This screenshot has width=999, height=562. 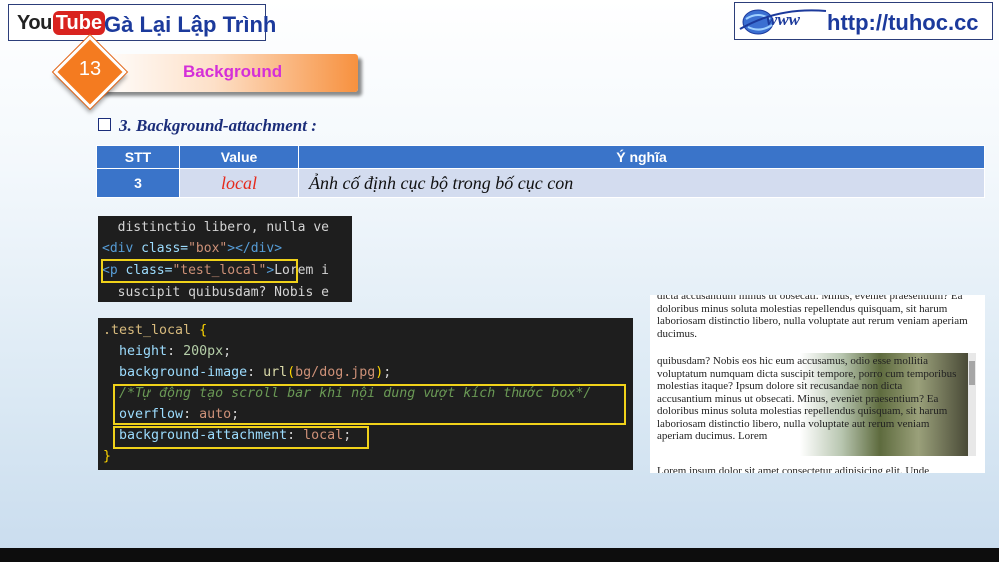 What do you see at coordinates (641, 157) in the screenshot?
I see `table-header-meaning: Ý nghĩa` at bounding box center [641, 157].